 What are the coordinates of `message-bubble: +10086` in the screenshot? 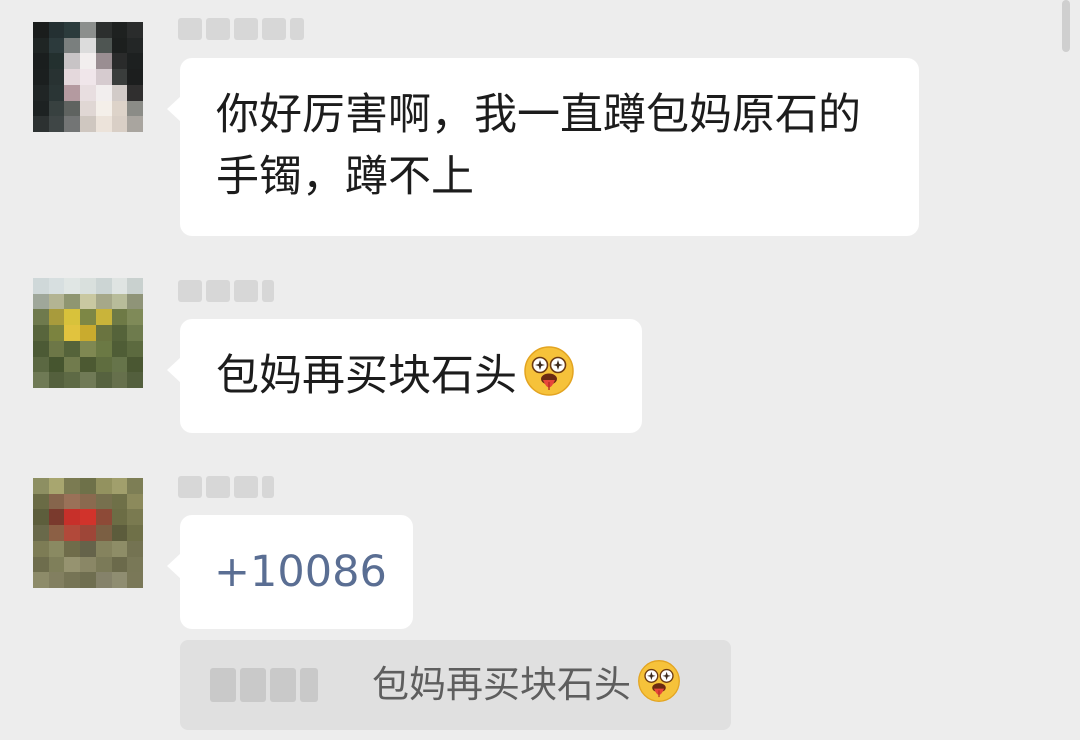 It's located at (290, 572).